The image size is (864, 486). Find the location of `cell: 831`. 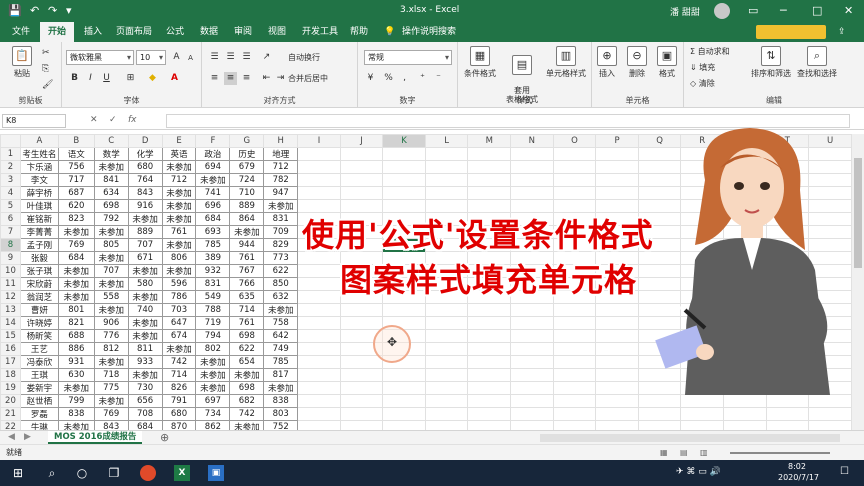

cell: 831 is located at coordinates (213, 284).